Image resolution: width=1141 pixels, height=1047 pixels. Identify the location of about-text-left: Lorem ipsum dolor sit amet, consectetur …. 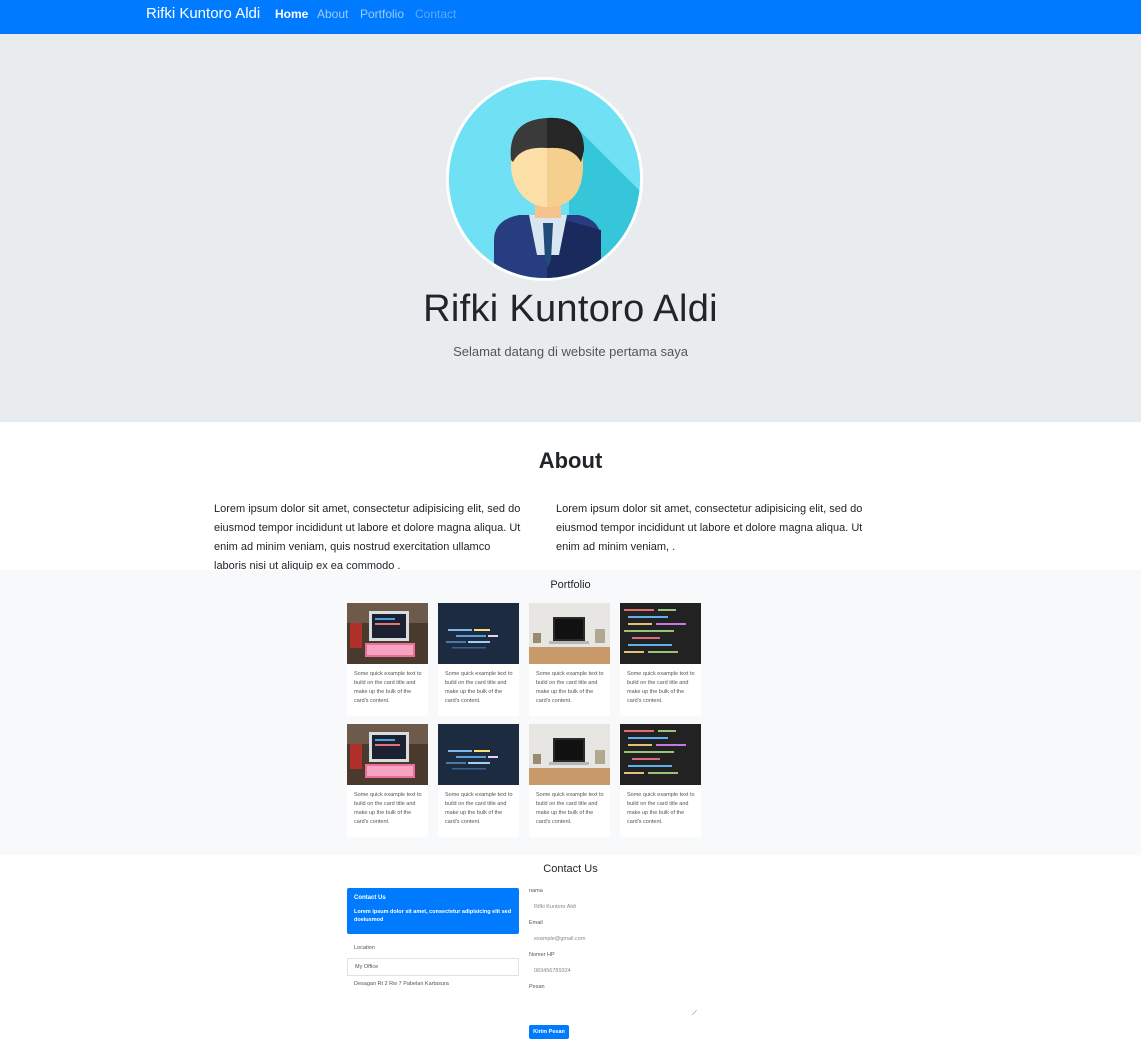
(367, 537).